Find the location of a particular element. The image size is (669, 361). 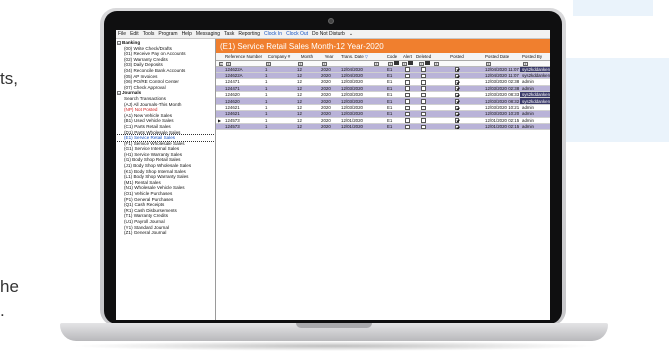

column-header: Reference Number is located at coordinates (243, 57).